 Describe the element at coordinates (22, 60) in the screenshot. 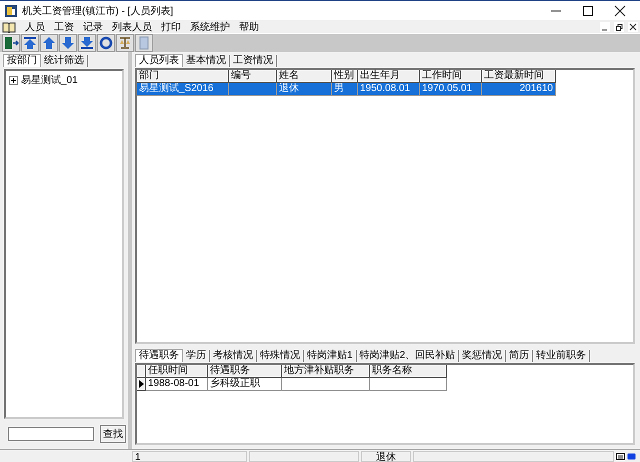

I see `tab: 按部门` at that location.